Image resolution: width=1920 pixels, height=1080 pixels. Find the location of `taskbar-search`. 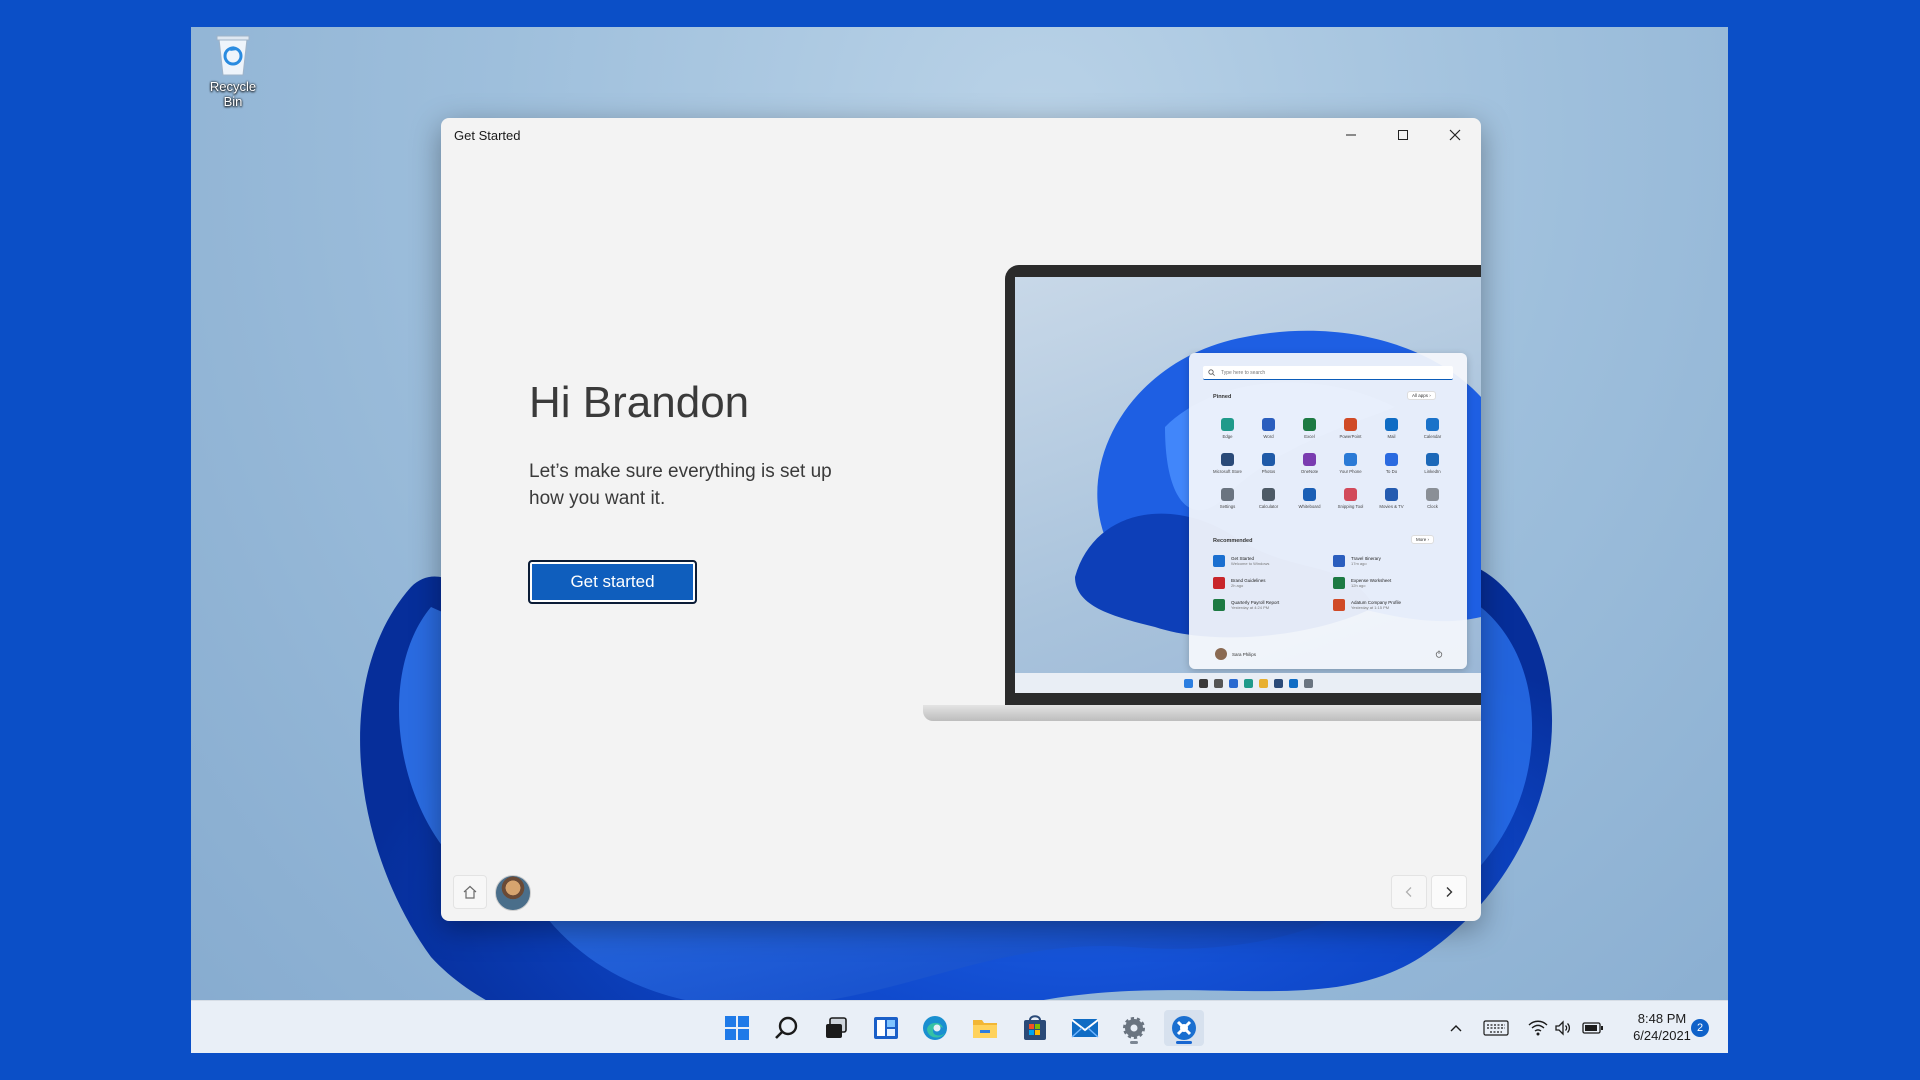

taskbar-search is located at coordinates (787, 1028).